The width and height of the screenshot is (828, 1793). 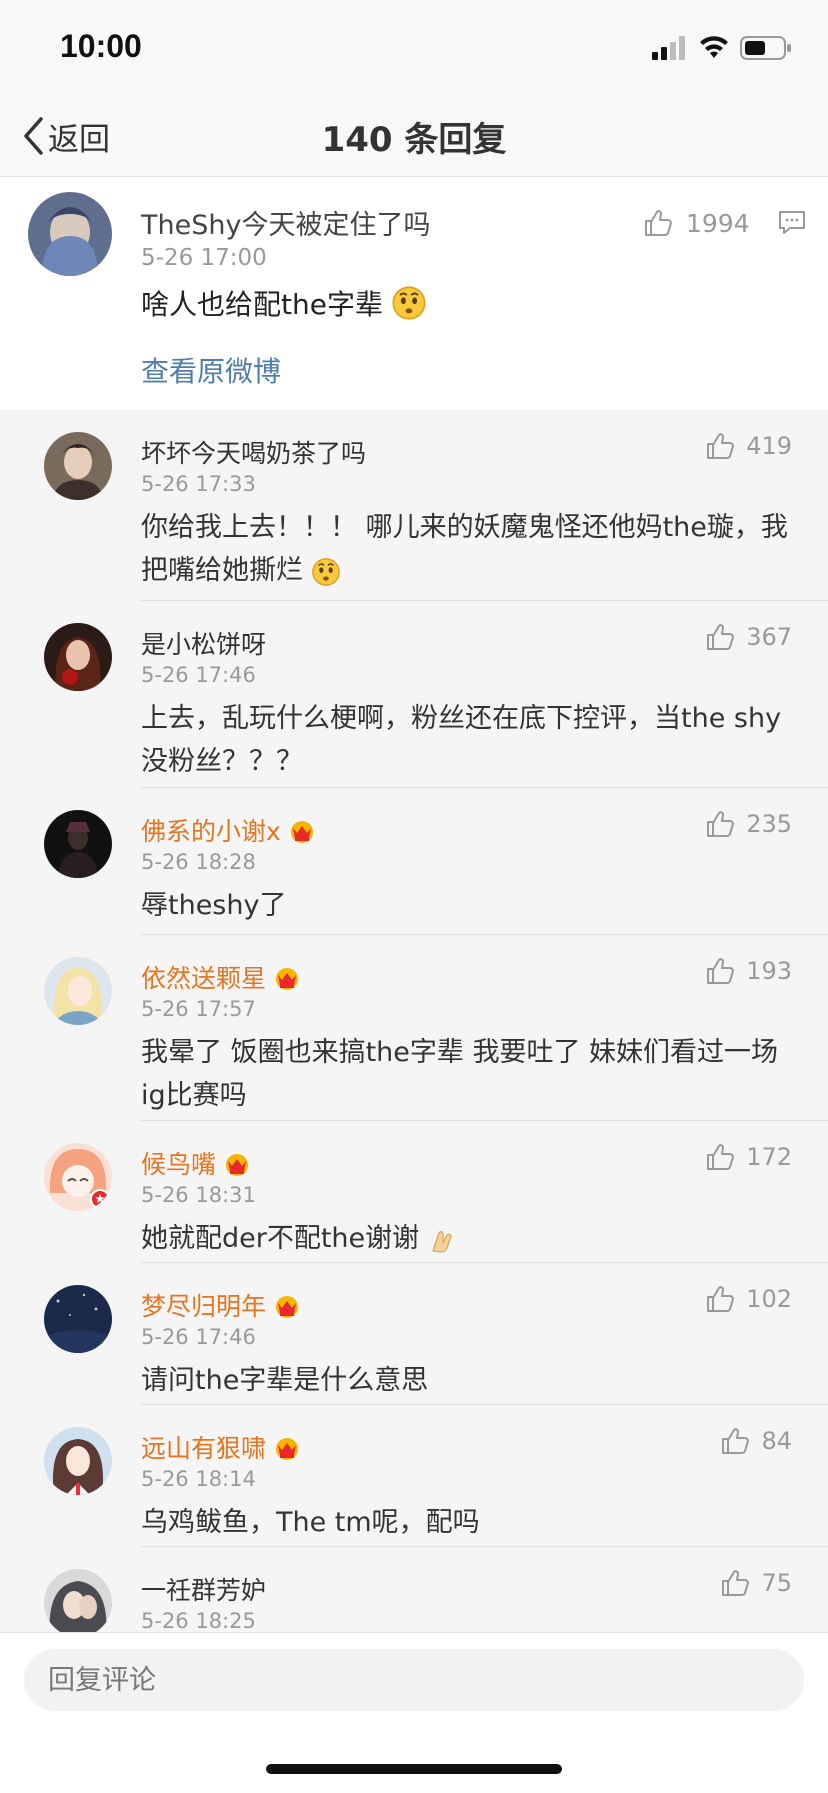 What do you see at coordinates (214, 905) in the screenshot?
I see `reply-text: 辱theshy了` at bounding box center [214, 905].